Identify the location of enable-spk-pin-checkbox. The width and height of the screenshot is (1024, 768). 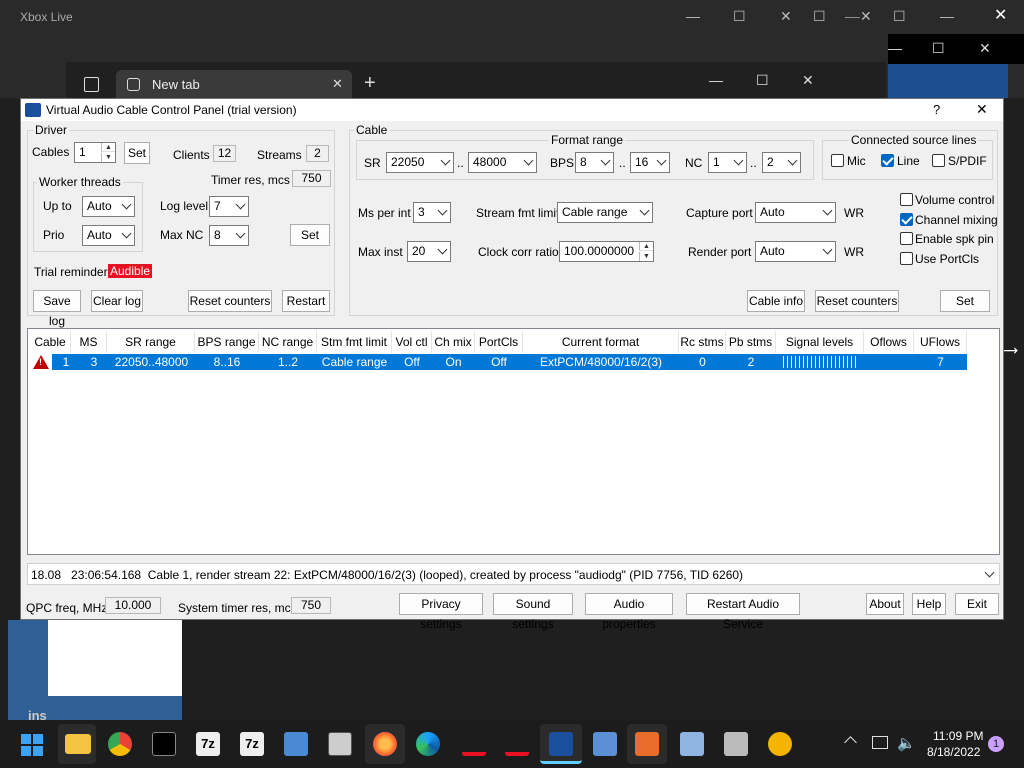
(906, 238).